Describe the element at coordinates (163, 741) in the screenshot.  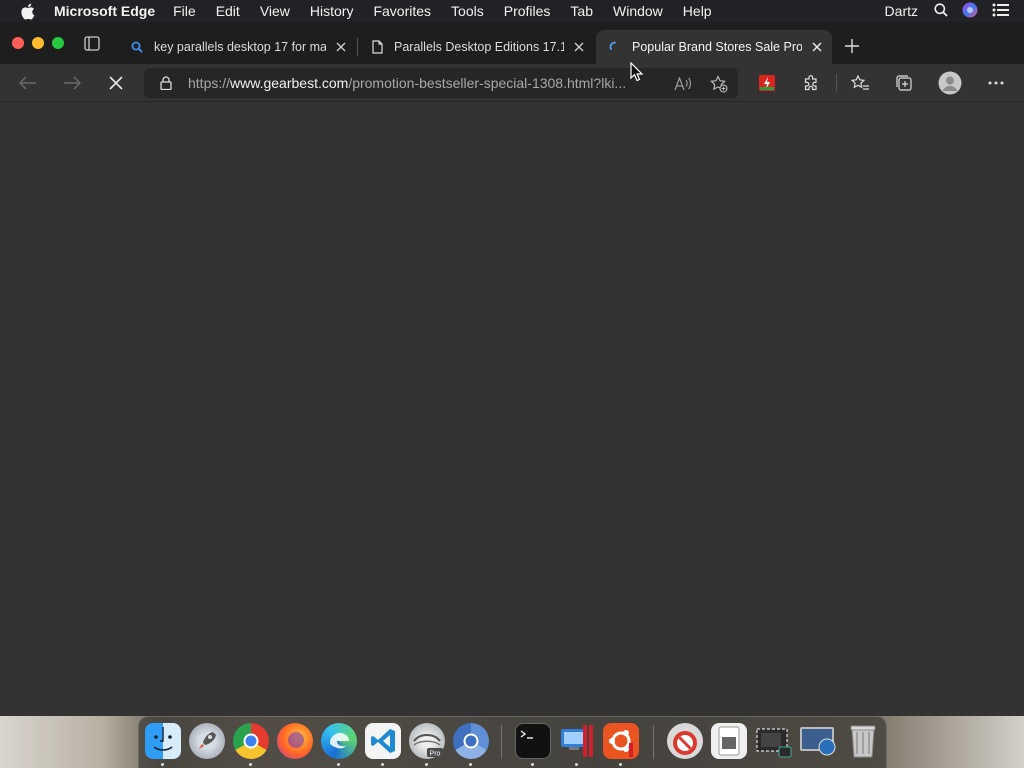
I see `finder-icon` at that location.